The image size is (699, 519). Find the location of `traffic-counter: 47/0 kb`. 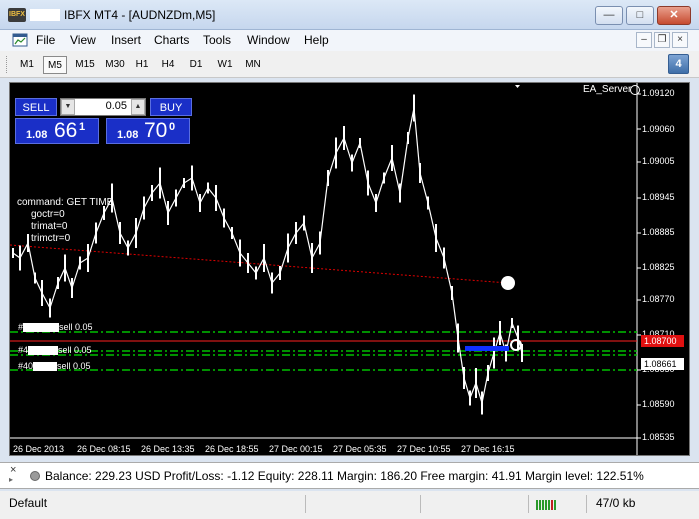

traffic-counter: 47/0 kb is located at coordinates (616, 503).